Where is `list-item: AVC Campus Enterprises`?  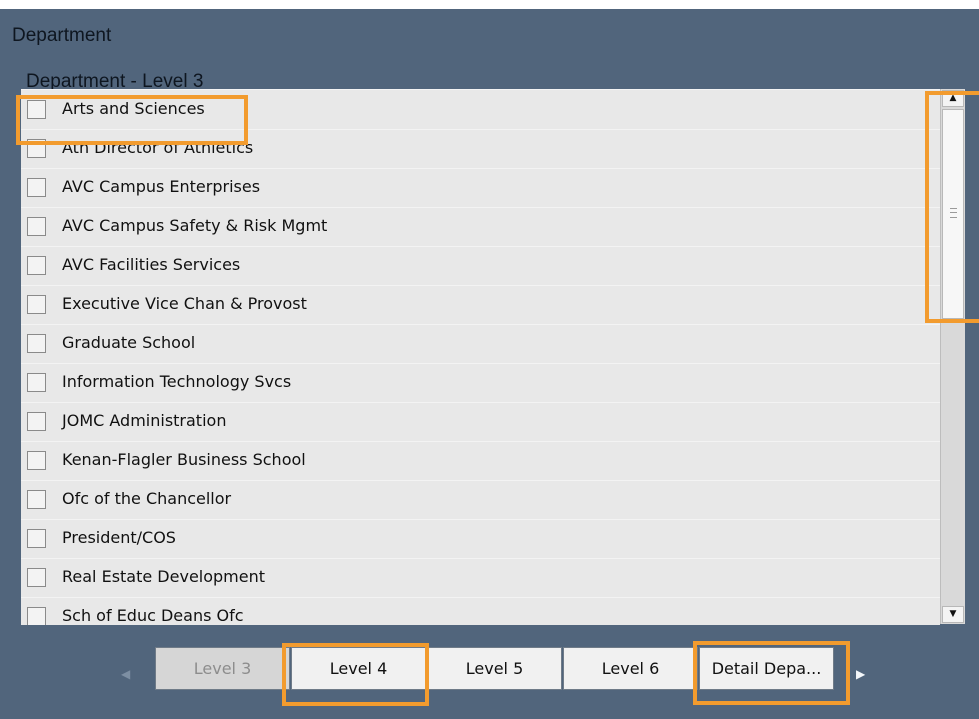
list-item: AVC Campus Enterprises is located at coordinates (480, 188).